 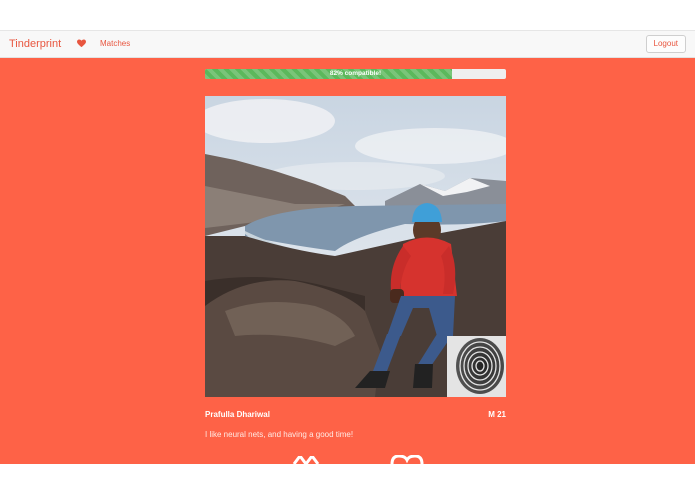 What do you see at coordinates (665, 44) in the screenshot?
I see `logout-button: Logout` at bounding box center [665, 44].